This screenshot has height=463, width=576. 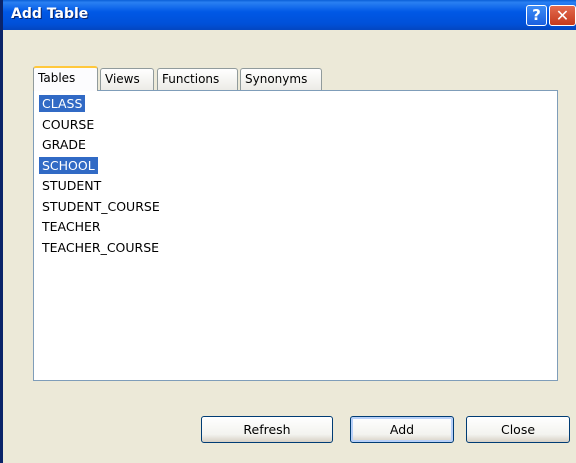 I want to click on list-item-label: GRADE, so click(x=64, y=144).